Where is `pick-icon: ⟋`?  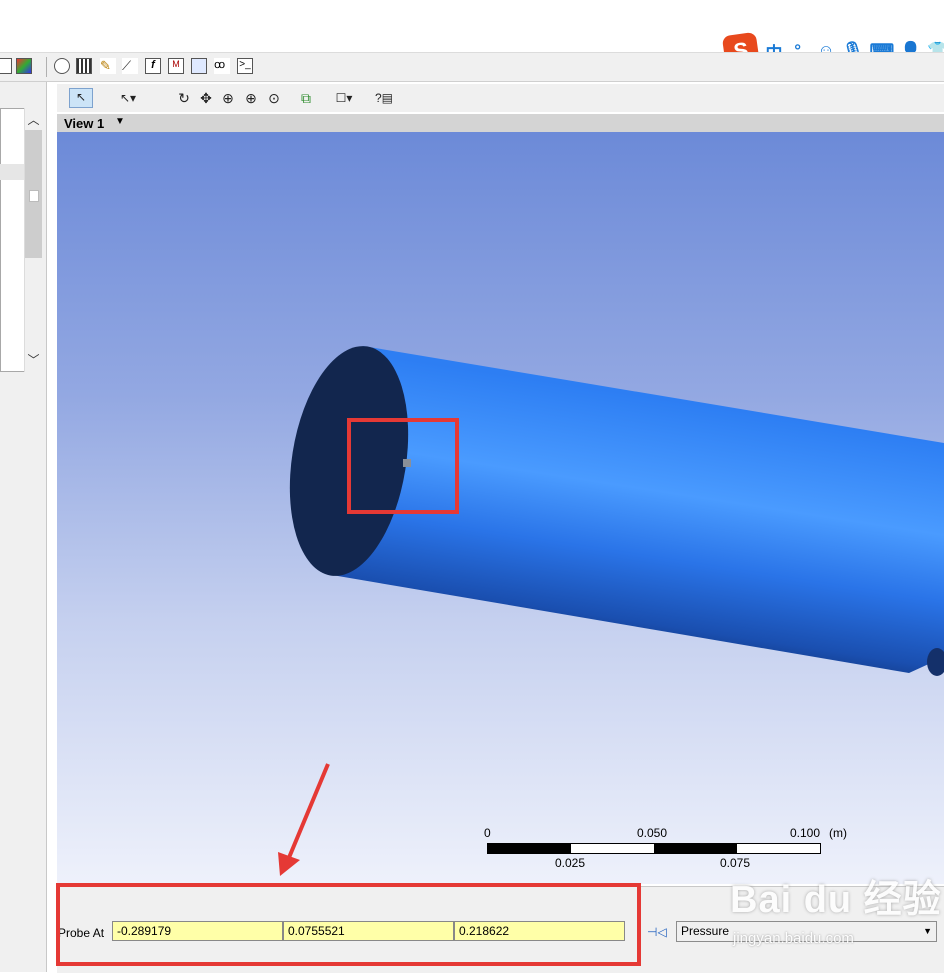
pick-icon: ⟋ is located at coordinates (130, 66).